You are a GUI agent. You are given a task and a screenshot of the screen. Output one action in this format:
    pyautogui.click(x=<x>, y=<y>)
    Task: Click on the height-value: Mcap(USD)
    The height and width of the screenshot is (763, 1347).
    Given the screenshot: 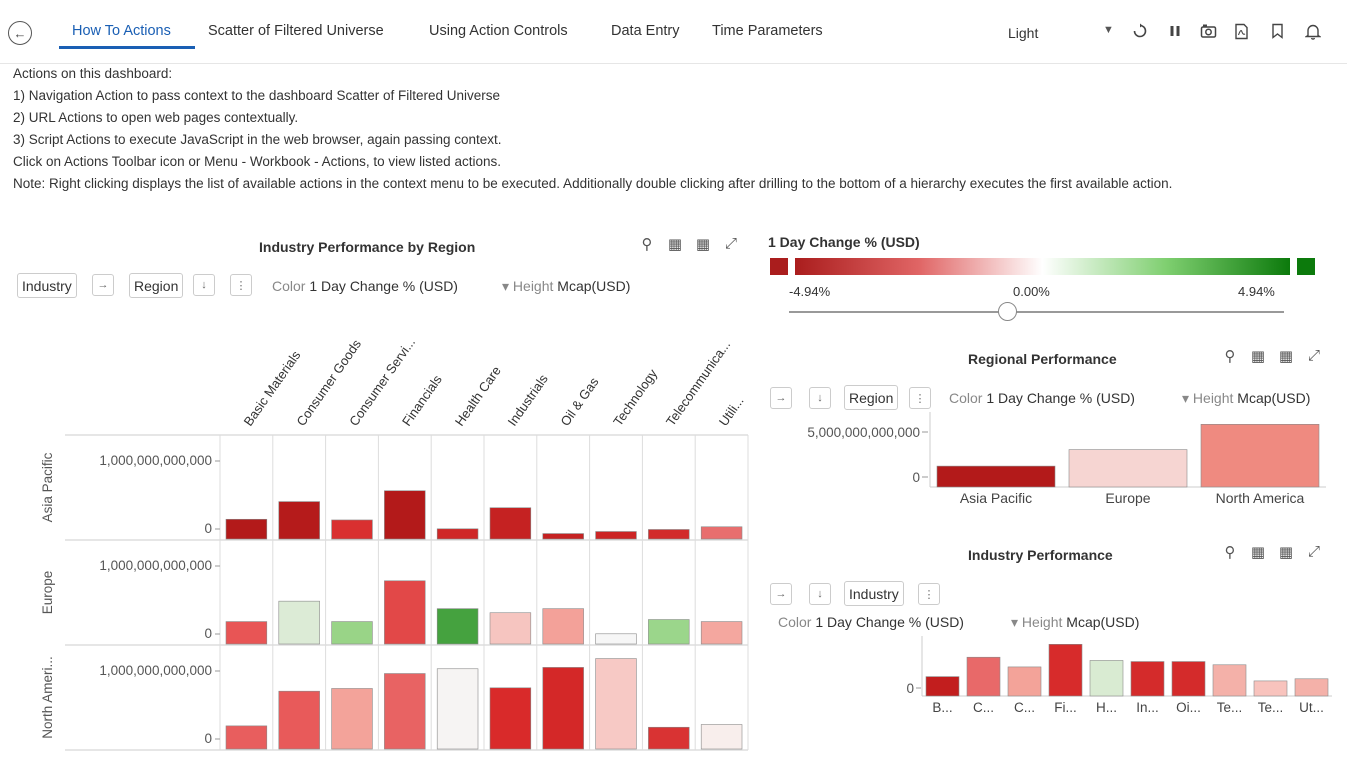 What is the action you would take?
    pyautogui.click(x=1274, y=398)
    